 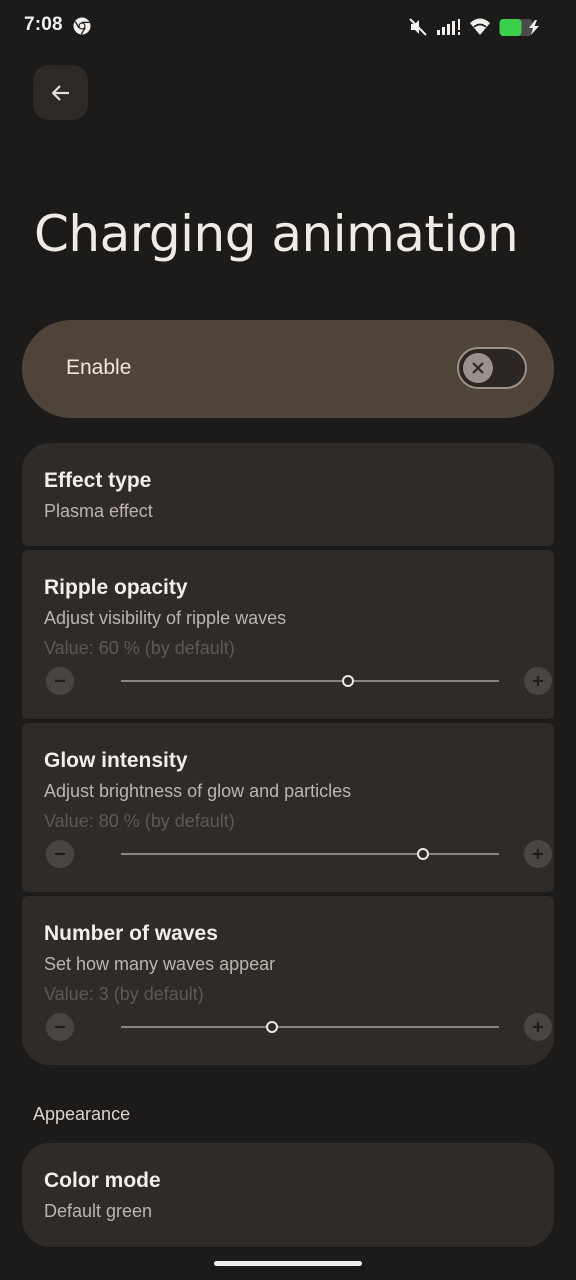 I want to click on status-time: 7:08, so click(x=43, y=24).